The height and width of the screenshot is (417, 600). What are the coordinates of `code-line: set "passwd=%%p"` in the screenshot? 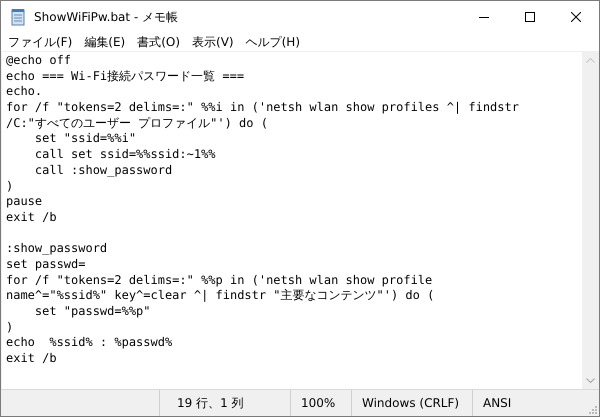 It's located at (93, 312).